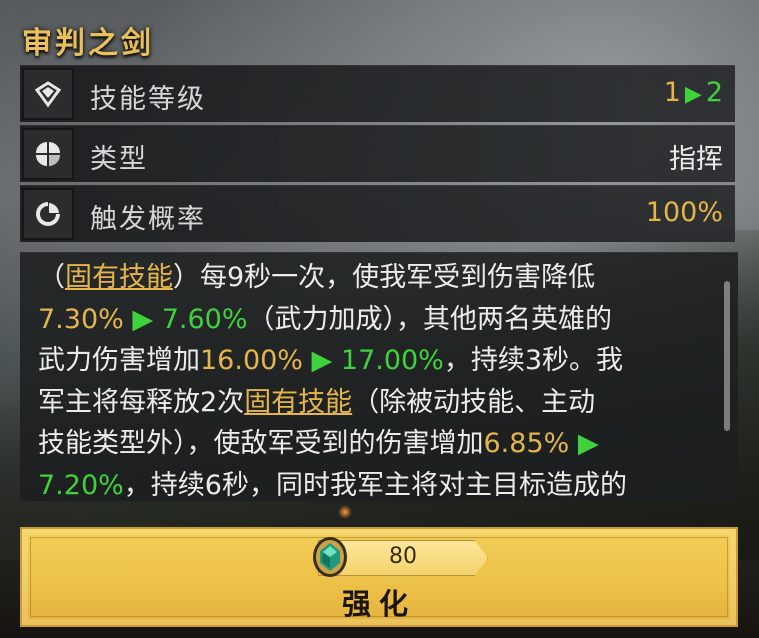 This screenshot has height=638, width=759. I want to click on description-text: 军主将每释放2次, so click(141, 402).